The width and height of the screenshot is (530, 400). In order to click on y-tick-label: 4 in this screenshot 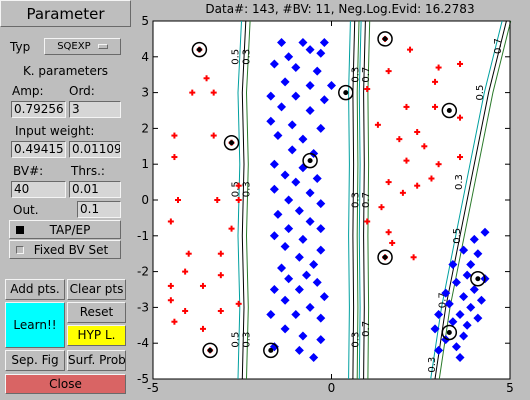, I will do `click(145, 57)`.